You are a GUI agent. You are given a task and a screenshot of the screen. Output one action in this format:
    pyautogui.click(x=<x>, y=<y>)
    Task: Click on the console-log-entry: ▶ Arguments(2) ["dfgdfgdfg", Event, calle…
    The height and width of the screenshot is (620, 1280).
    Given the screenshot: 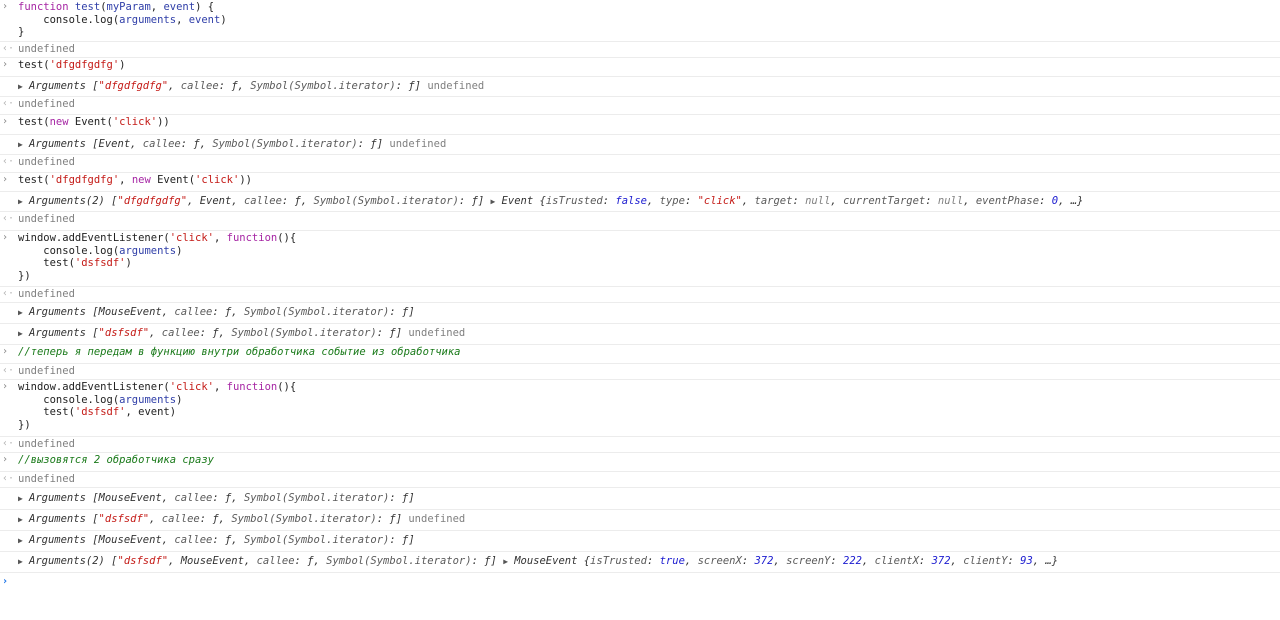 What is the action you would take?
    pyautogui.click(x=640, y=202)
    